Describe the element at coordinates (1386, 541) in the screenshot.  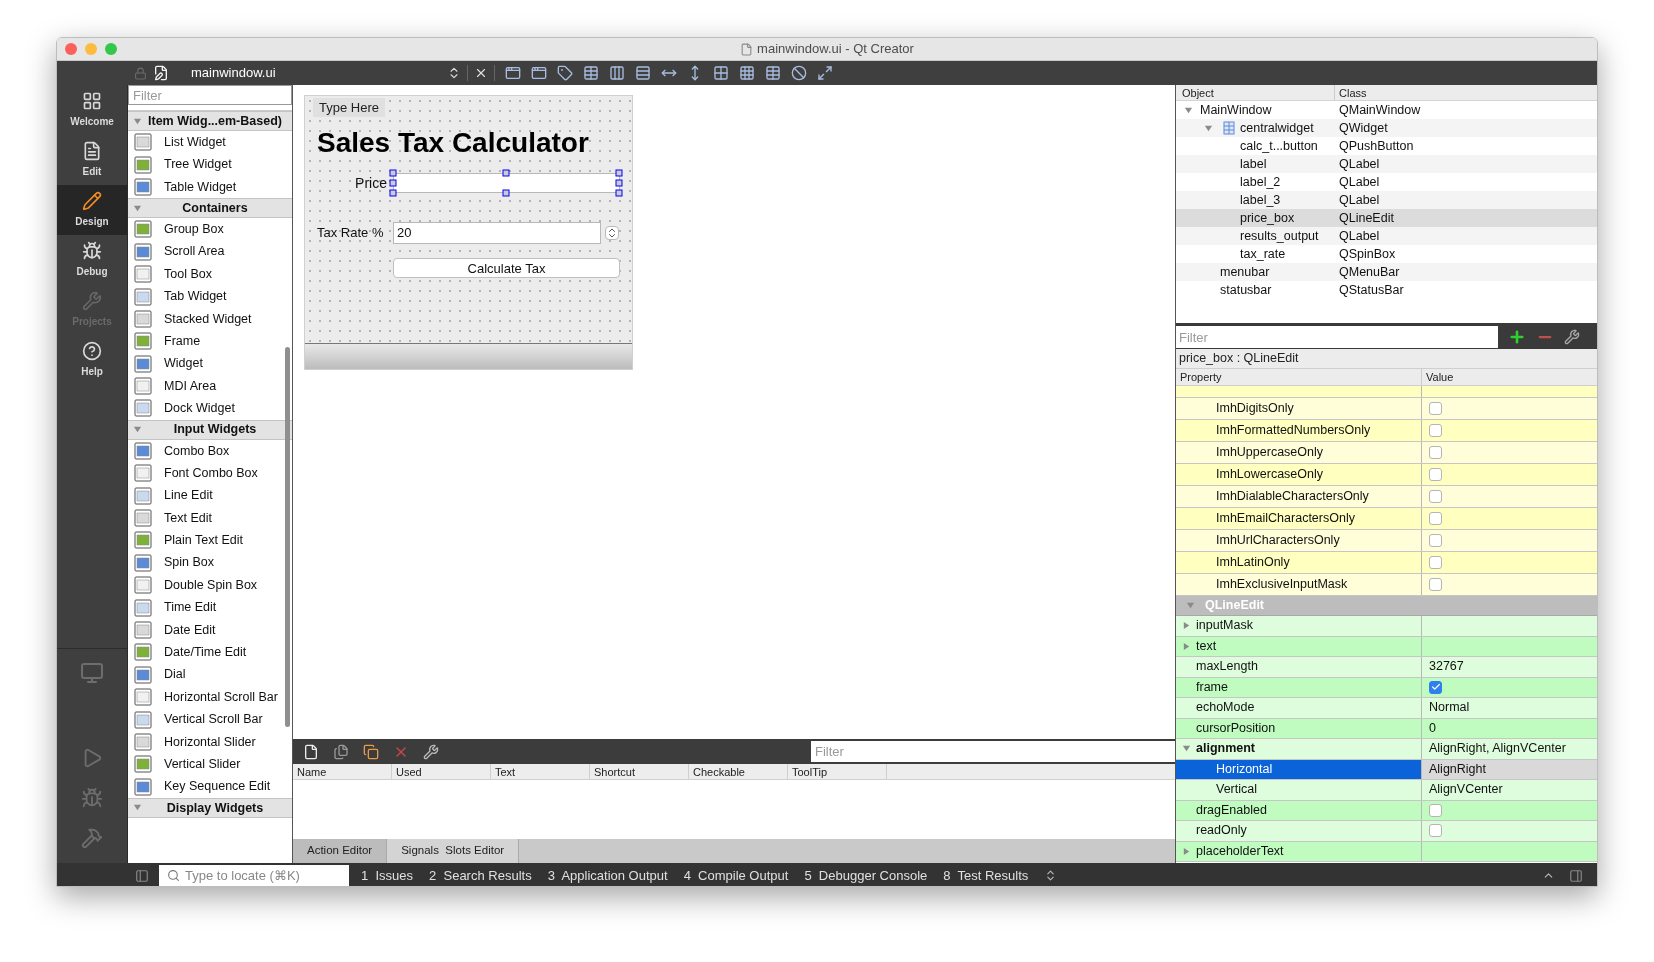
I see `property-row: ImhUrlCharactersOnly` at that location.